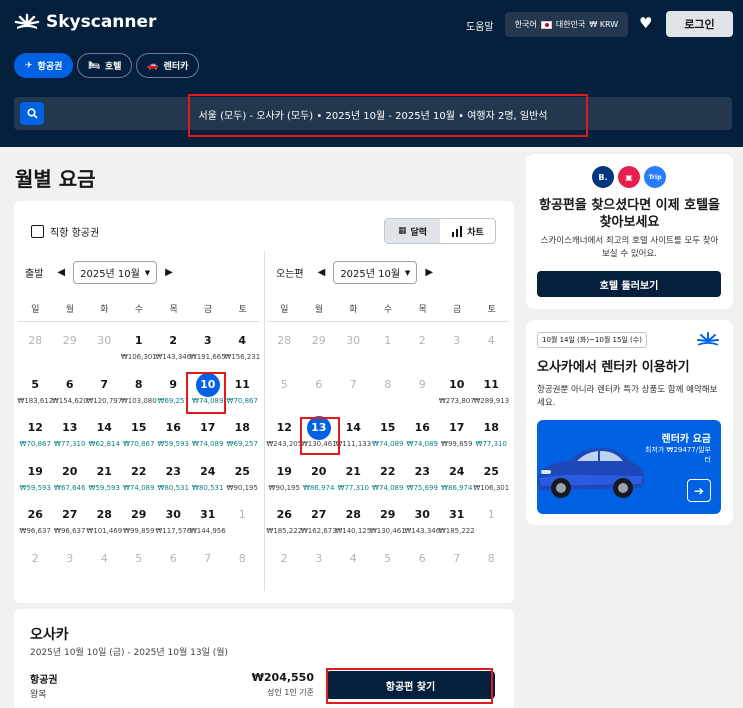 The height and width of the screenshot is (708, 743). Describe the element at coordinates (242, 476) in the screenshot. I see `date-cell: 25 ₩90,195` at that location.